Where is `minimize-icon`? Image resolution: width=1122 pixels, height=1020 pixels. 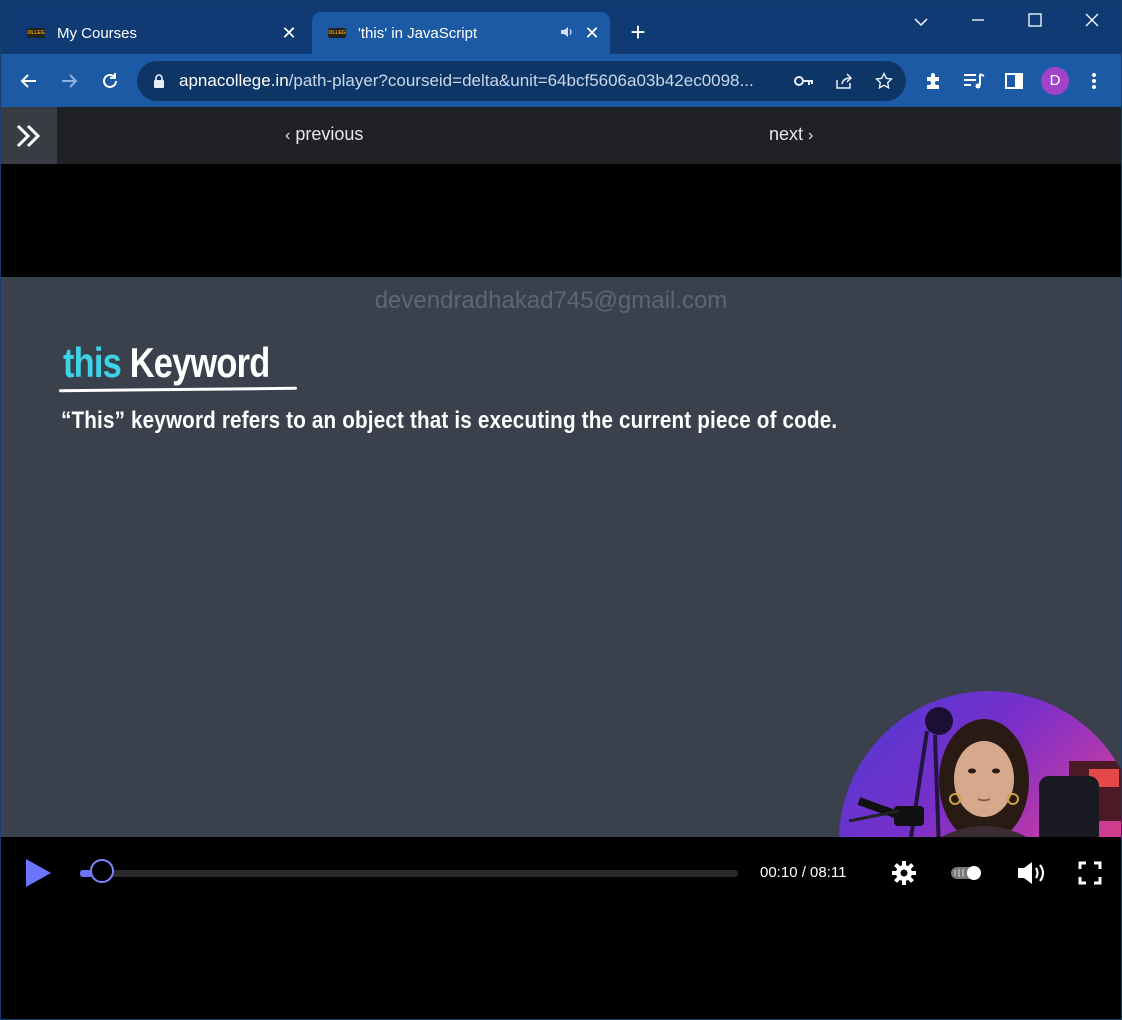
minimize-icon is located at coordinates (978, 21).